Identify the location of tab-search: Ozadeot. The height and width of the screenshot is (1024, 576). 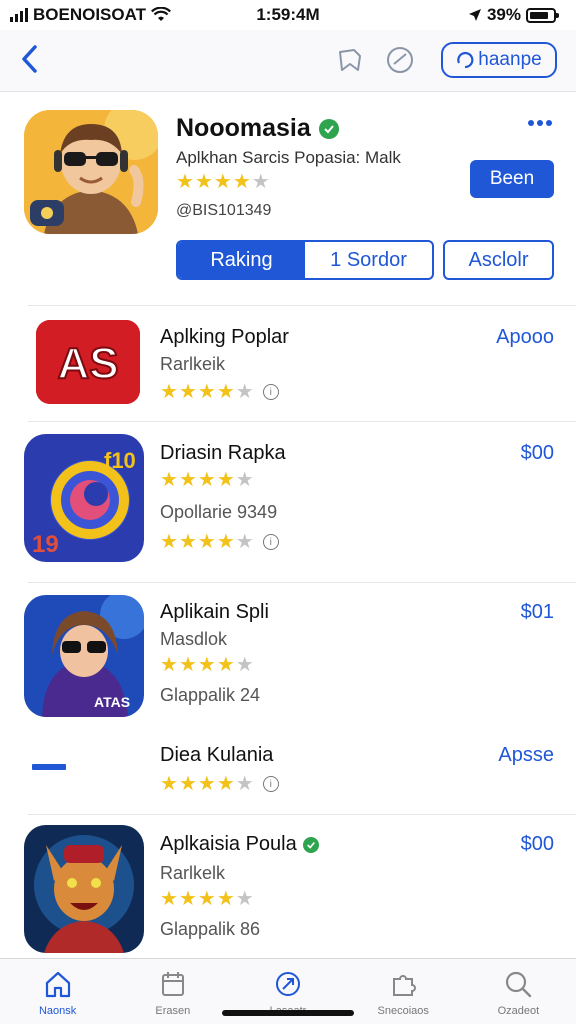
(518, 991).